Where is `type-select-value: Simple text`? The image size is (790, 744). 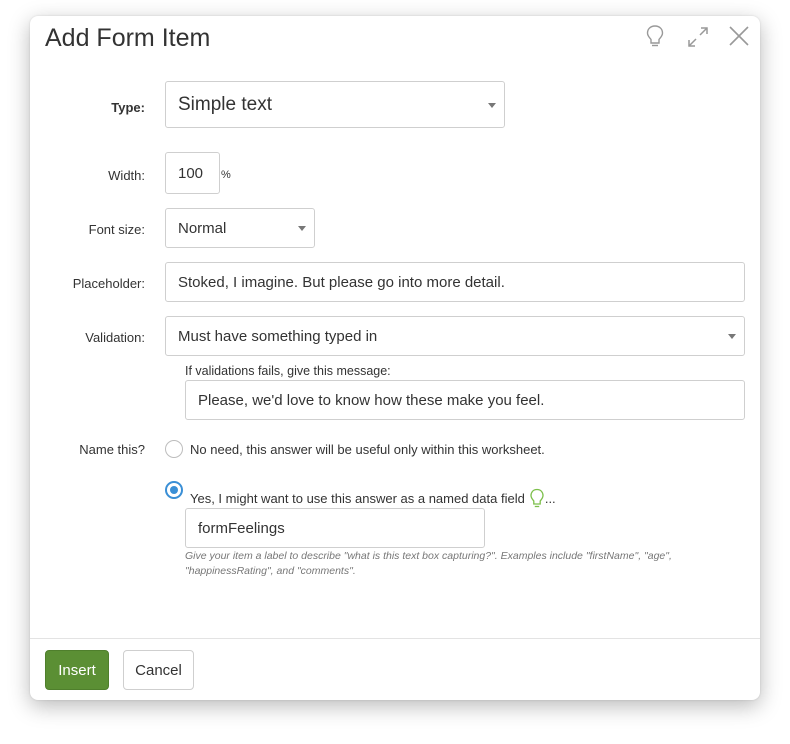 type-select-value: Simple text is located at coordinates (225, 104).